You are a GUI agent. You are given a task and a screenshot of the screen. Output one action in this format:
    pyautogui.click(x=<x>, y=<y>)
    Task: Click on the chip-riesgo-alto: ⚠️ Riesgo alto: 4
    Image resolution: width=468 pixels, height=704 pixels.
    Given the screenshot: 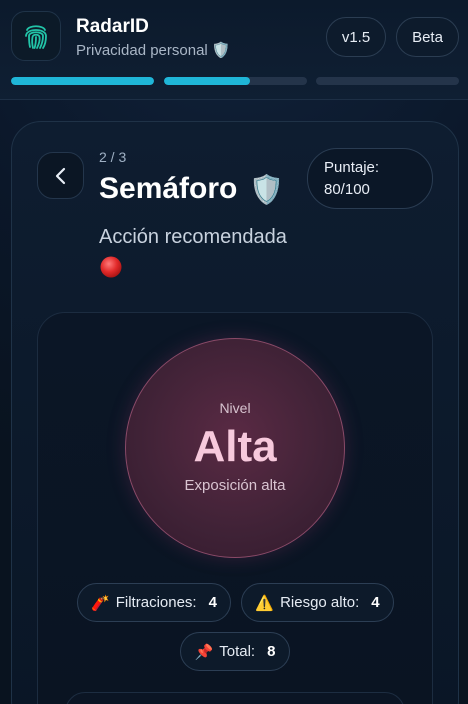 What is the action you would take?
    pyautogui.click(x=317, y=602)
    